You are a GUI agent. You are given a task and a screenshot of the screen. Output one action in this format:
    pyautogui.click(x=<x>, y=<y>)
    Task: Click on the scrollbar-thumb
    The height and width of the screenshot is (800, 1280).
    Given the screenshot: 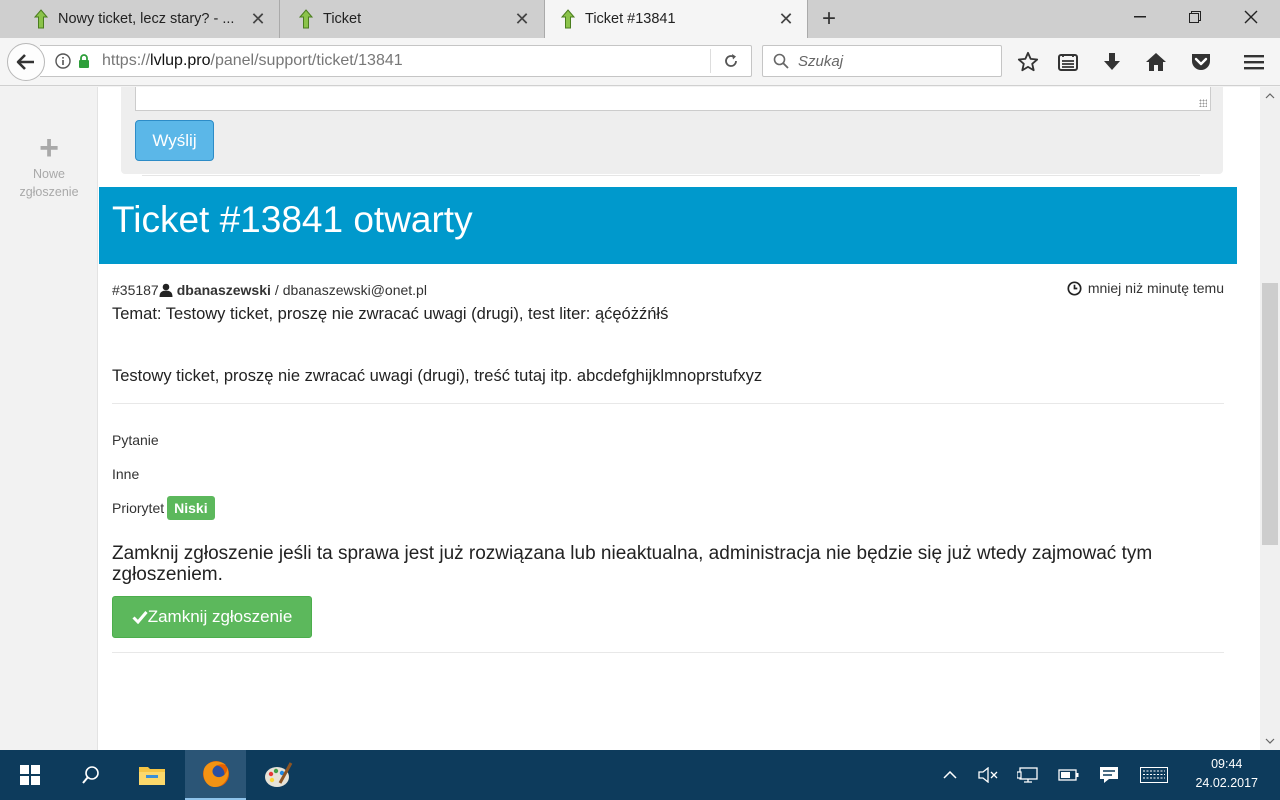 What is the action you would take?
    pyautogui.click(x=1270, y=414)
    